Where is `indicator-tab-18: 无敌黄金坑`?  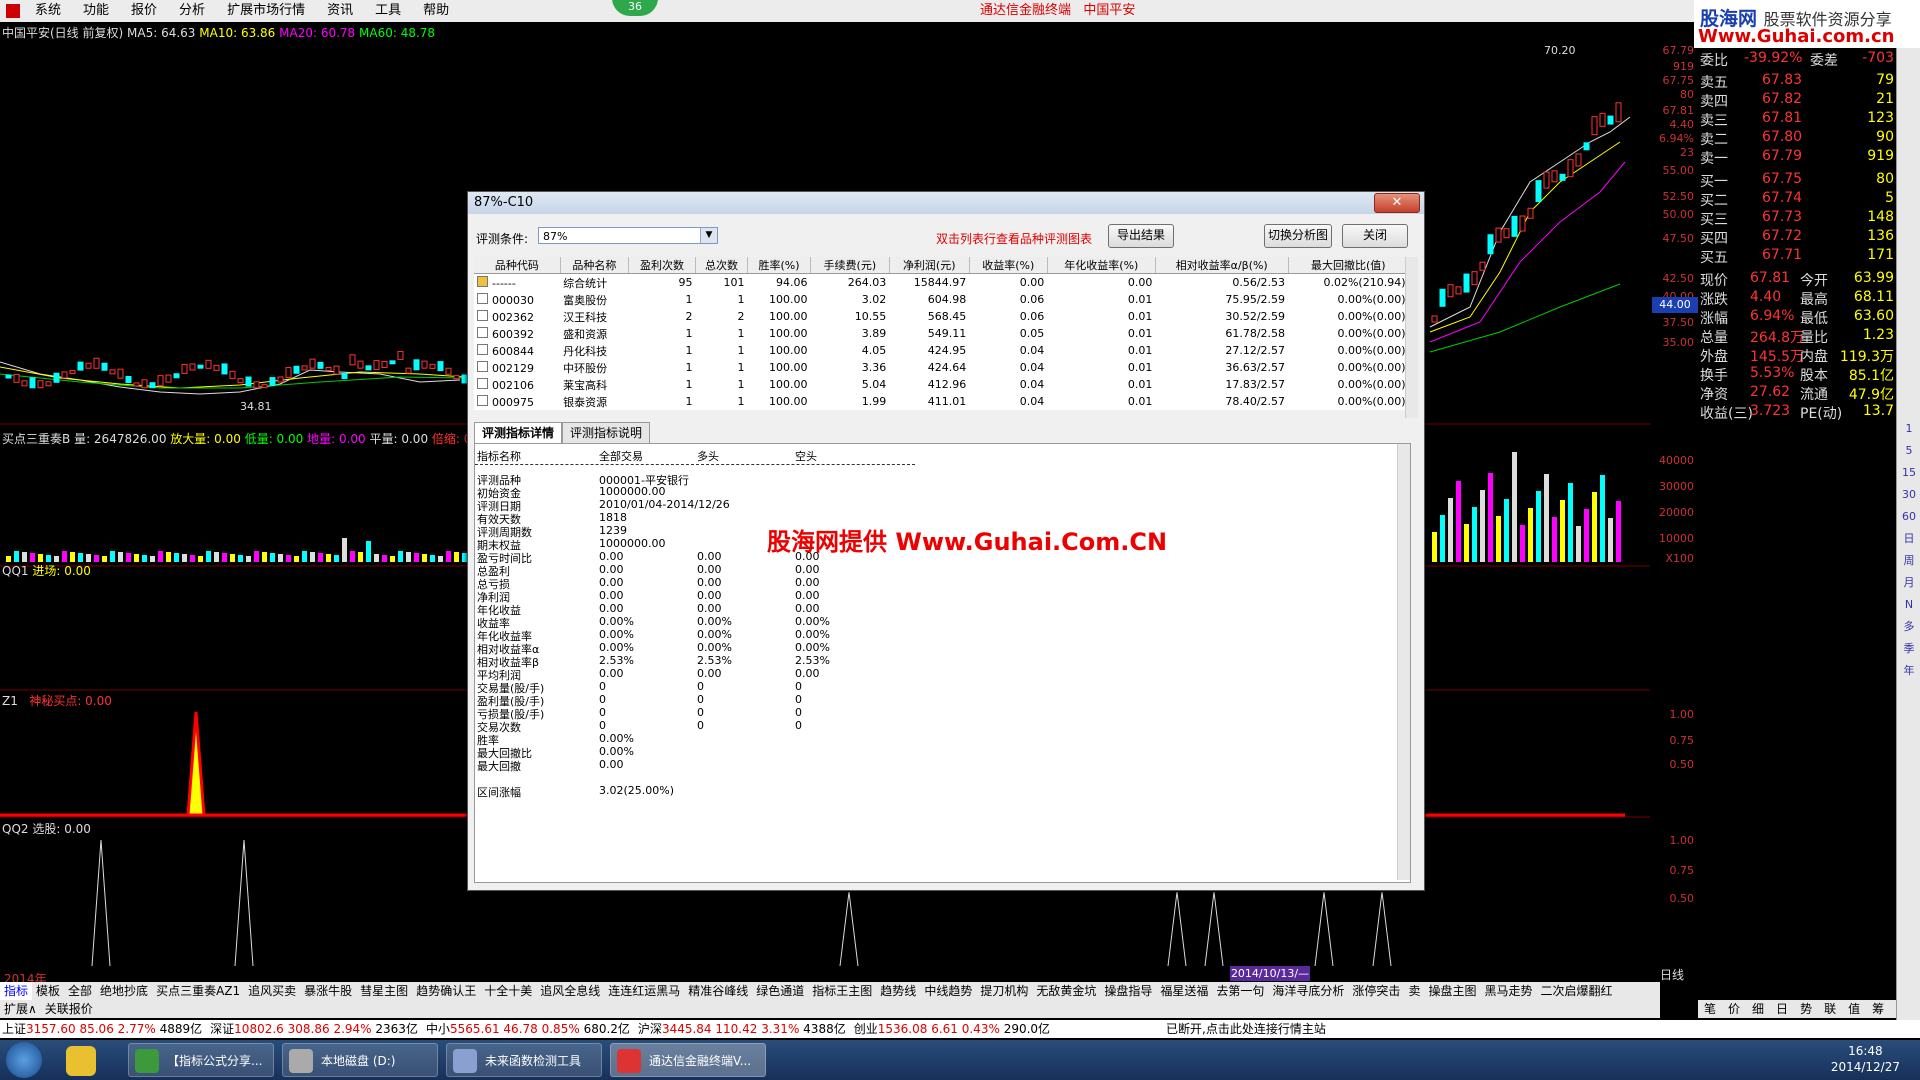
indicator-tab-18: 无敌黄金坑 is located at coordinates (1066, 991).